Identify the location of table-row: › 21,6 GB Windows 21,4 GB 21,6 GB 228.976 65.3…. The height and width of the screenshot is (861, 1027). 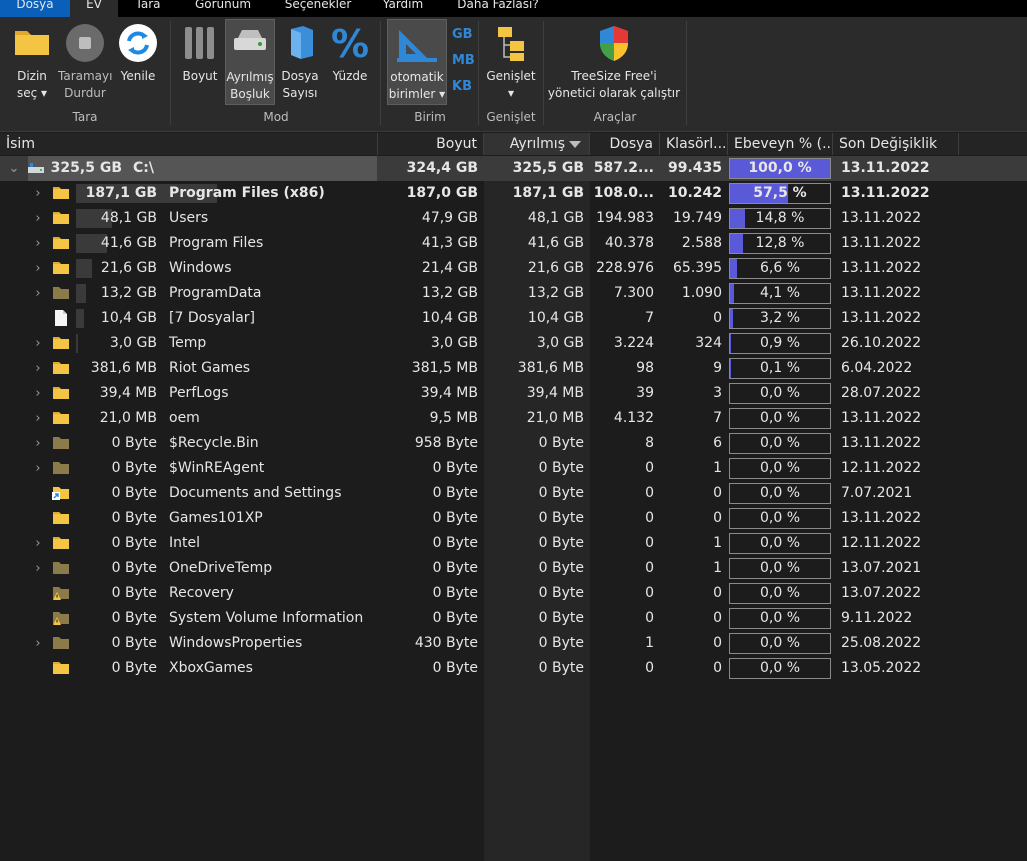
(513, 268).